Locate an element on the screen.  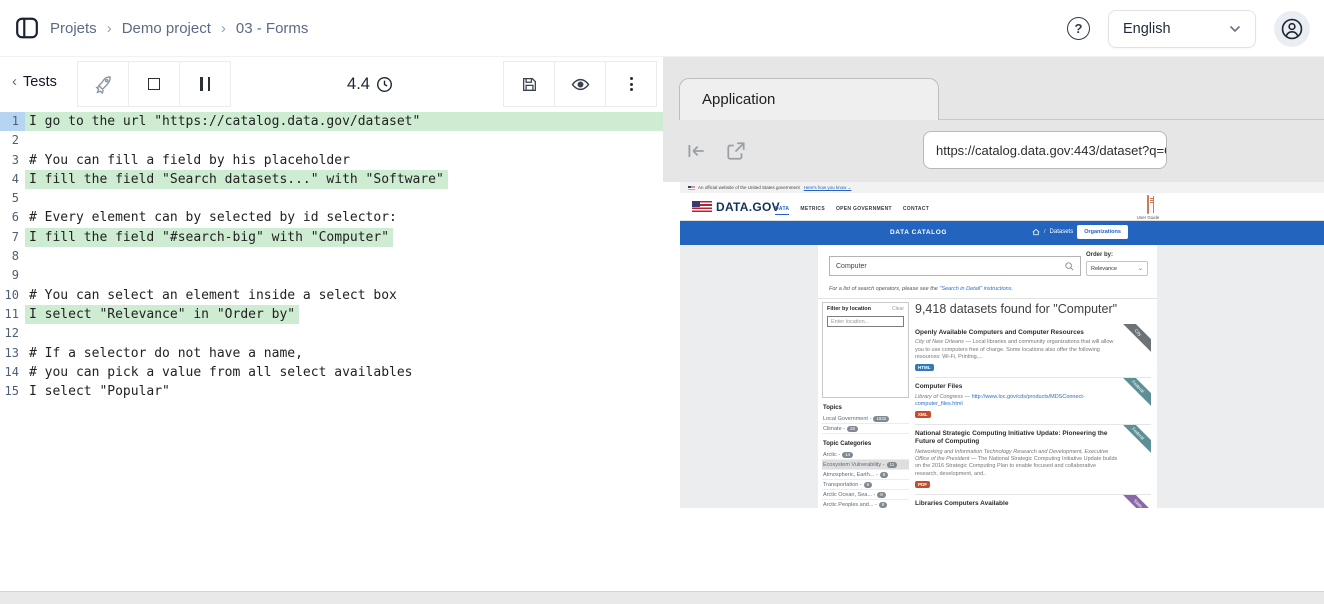
language-select: English is located at coordinates (1182, 28).